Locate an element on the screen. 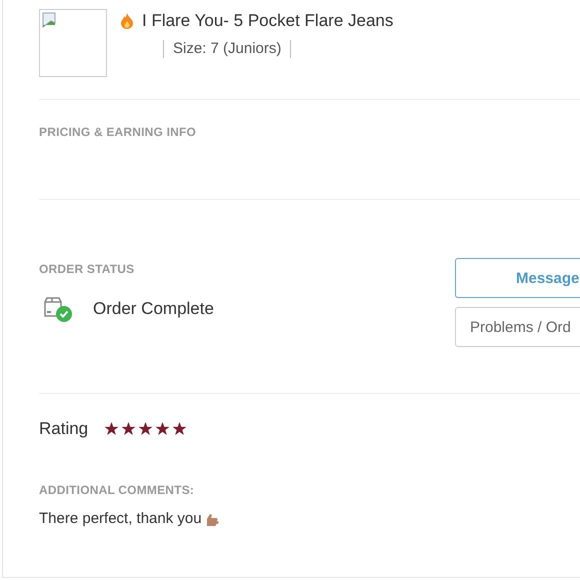 This screenshot has width=580, height=580. product-title: I Flare You- 5 Pocket Flare Jeans is located at coordinates (268, 21).